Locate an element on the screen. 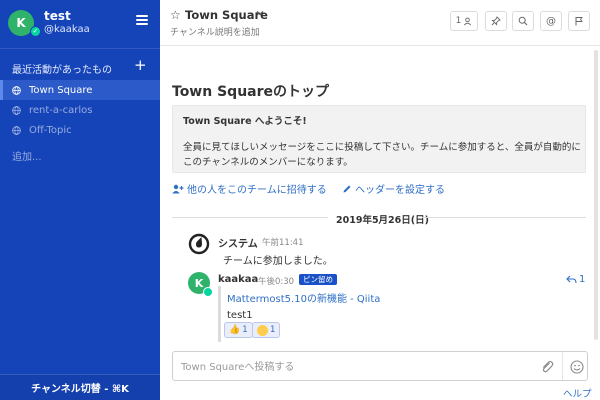 The height and width of the screenshot is (400, 600). set-header-link: ヘッダーを設定する is located at coordinates (393, 188).